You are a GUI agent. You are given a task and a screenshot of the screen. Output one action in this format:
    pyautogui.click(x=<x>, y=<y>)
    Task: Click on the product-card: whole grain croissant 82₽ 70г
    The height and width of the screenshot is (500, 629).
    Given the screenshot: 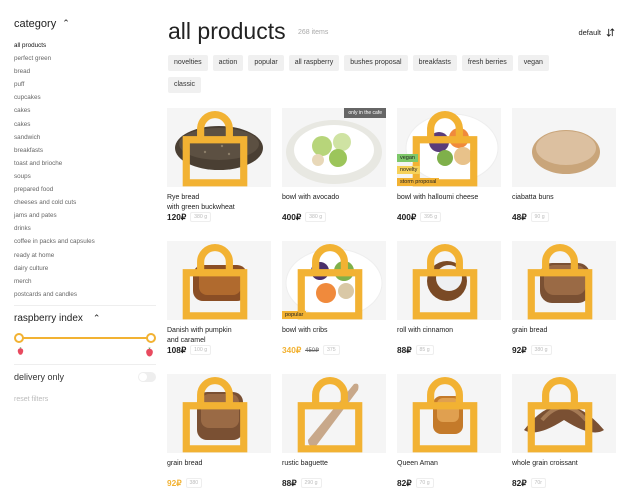 What is the action you would take?
    pyautogui.click(x=564, y=433)
    